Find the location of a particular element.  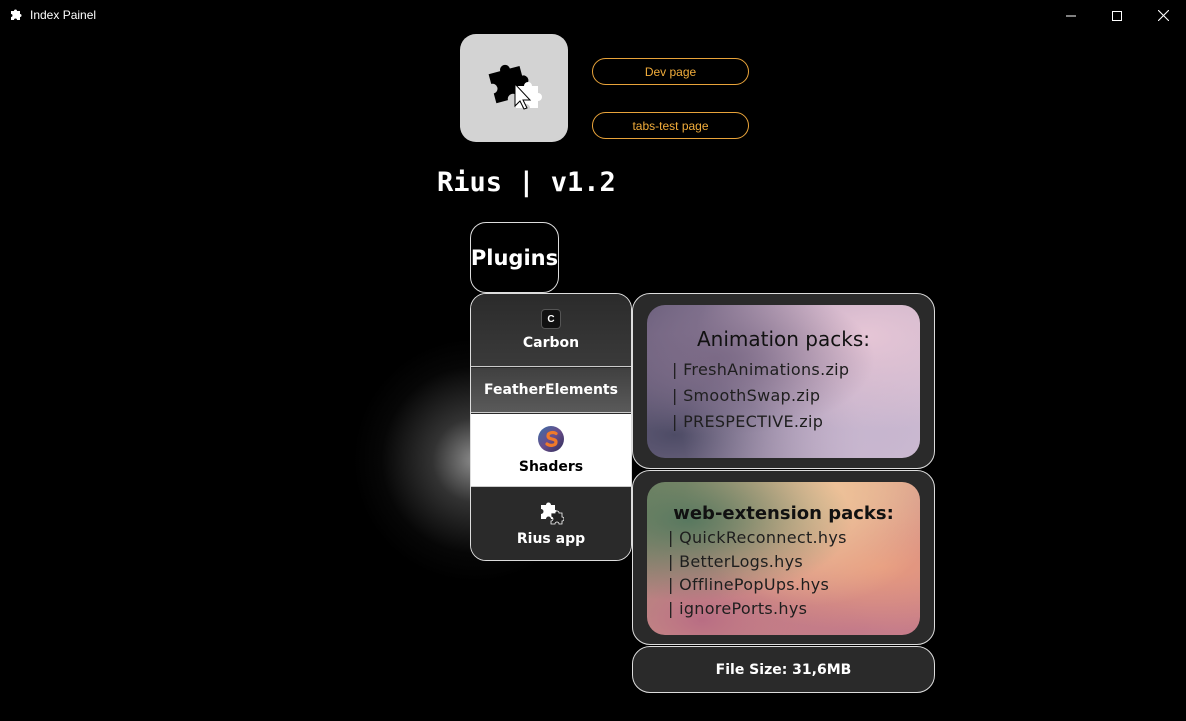

tab-plugins: Plugins is located at coordinates (514, 257).